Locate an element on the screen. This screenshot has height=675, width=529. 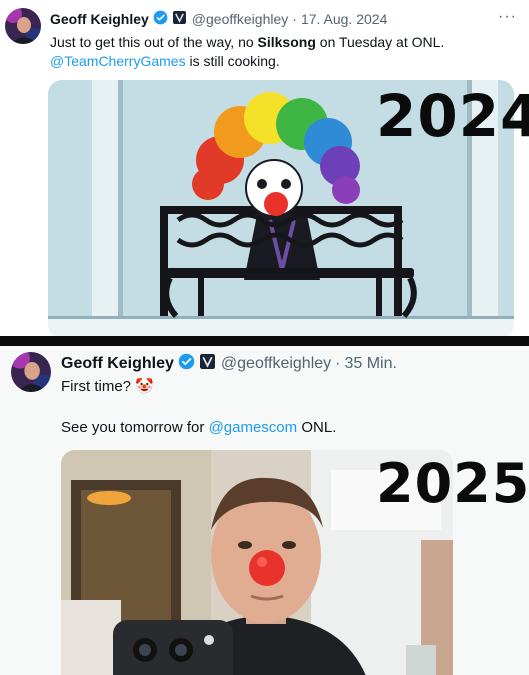
timestamp: 35 Min. is located at coordinates (370, 364).